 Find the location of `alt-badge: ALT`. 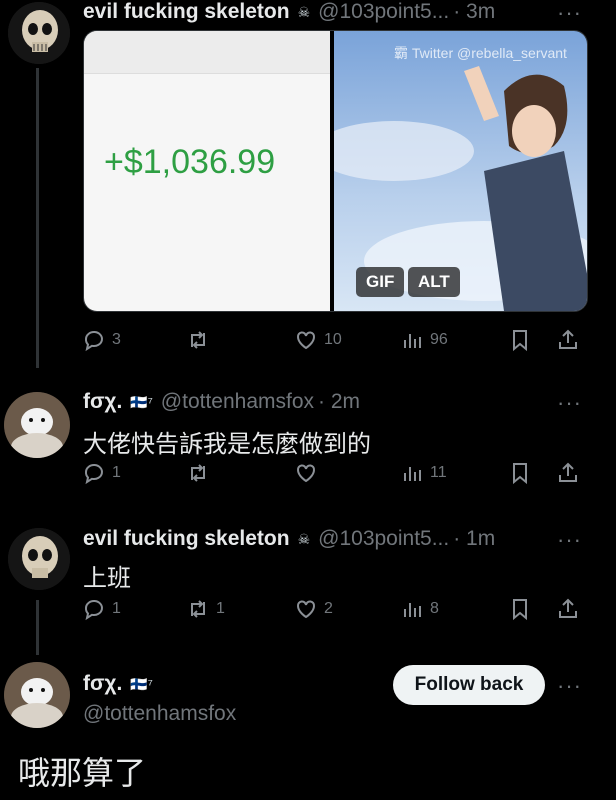

alt-badge: ALT is located at coordinates (434, 282).